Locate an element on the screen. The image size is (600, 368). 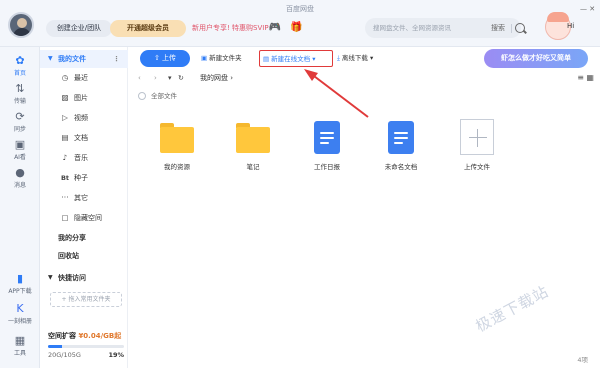
upload-button: ⇧ 上传 is located at coordinates (165, 58).